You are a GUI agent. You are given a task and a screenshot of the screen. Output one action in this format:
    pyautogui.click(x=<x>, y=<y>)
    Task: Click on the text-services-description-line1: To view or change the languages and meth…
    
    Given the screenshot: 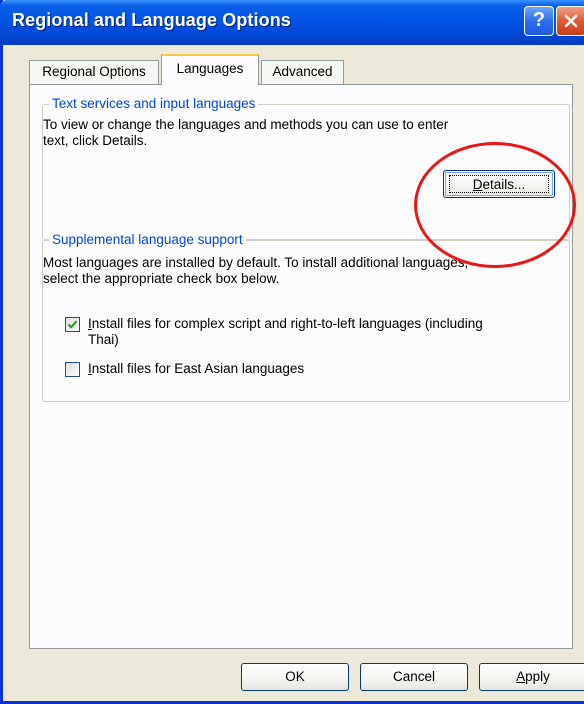 What is the action you would take?
    pyautogui.click(x=246, y=124)
    